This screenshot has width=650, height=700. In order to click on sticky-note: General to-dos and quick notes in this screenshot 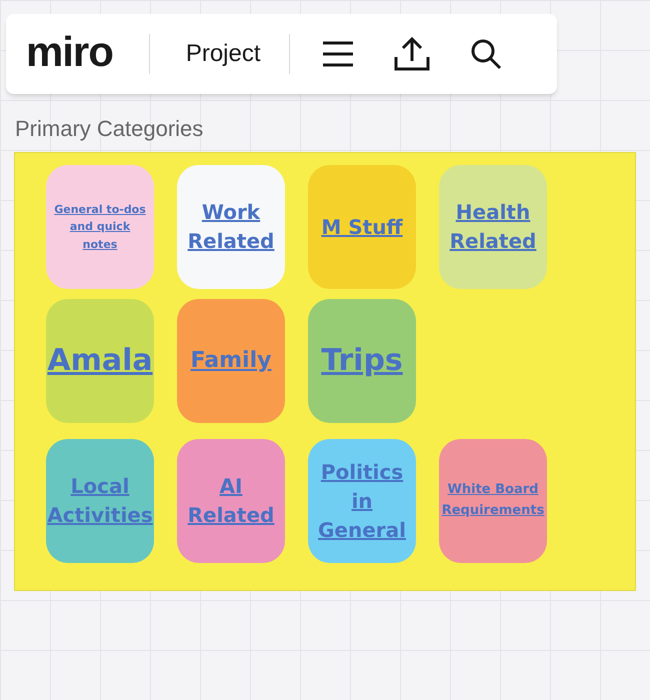, I will do `click(100, 227)`.